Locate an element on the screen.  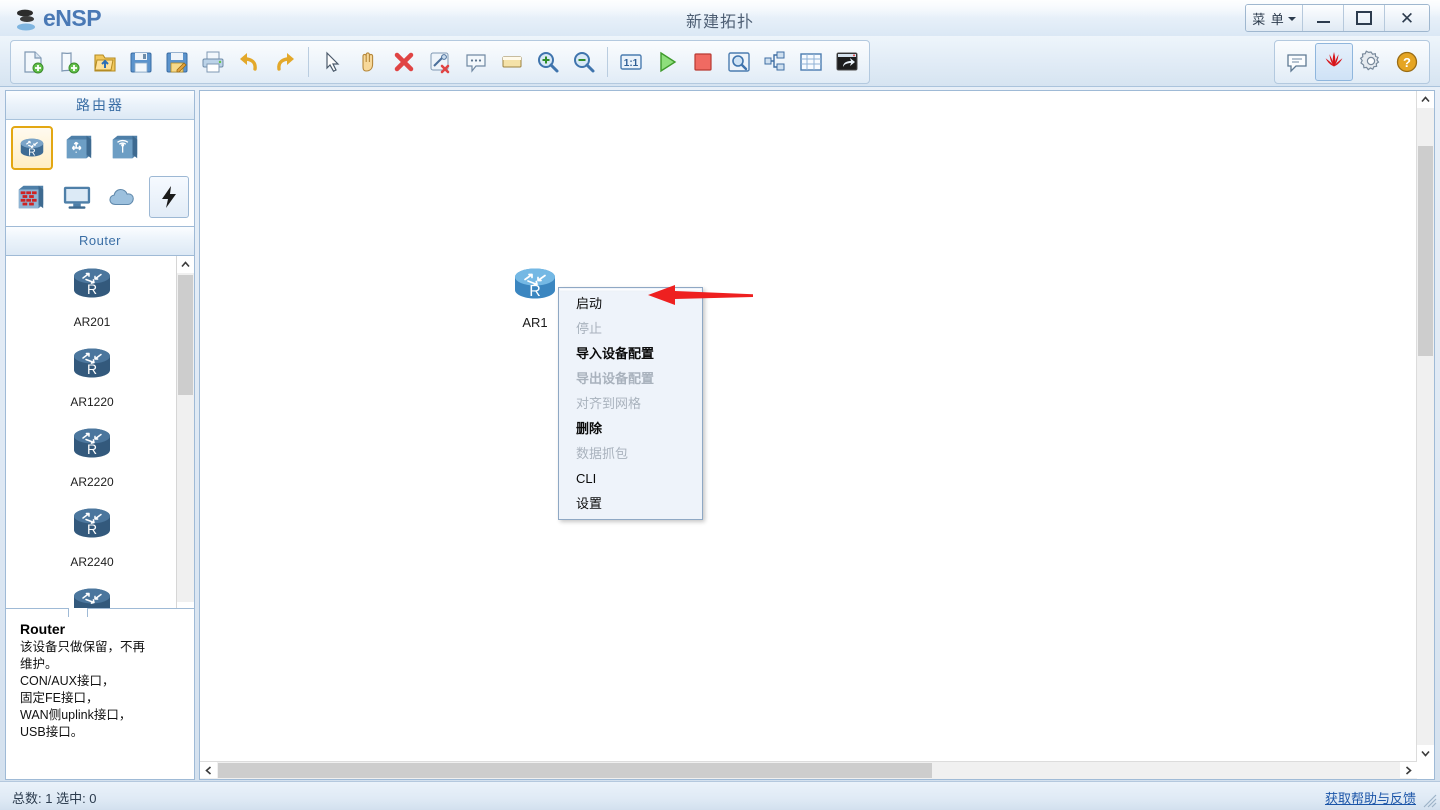
new-topology-icon is located at coordinates (33, 62).